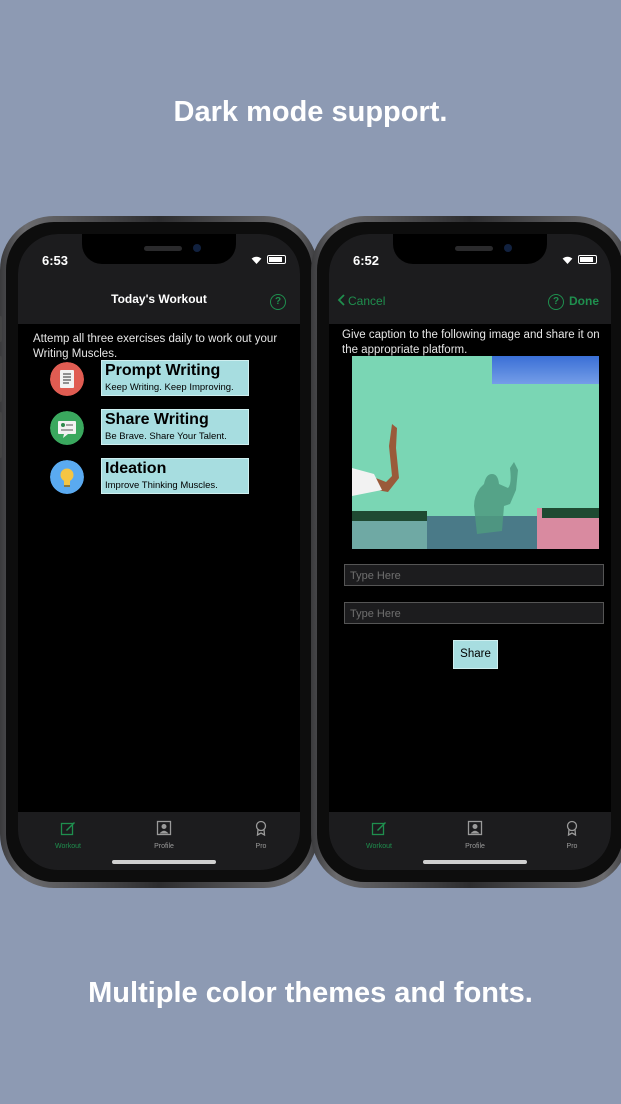 Image resolution: width=621 pixels, height=1104 pixels. Describe the element at coordinates (161, 485) in the screenshot. I see `exercise-subtitle: Improve Thinking Muscles.` at that location.